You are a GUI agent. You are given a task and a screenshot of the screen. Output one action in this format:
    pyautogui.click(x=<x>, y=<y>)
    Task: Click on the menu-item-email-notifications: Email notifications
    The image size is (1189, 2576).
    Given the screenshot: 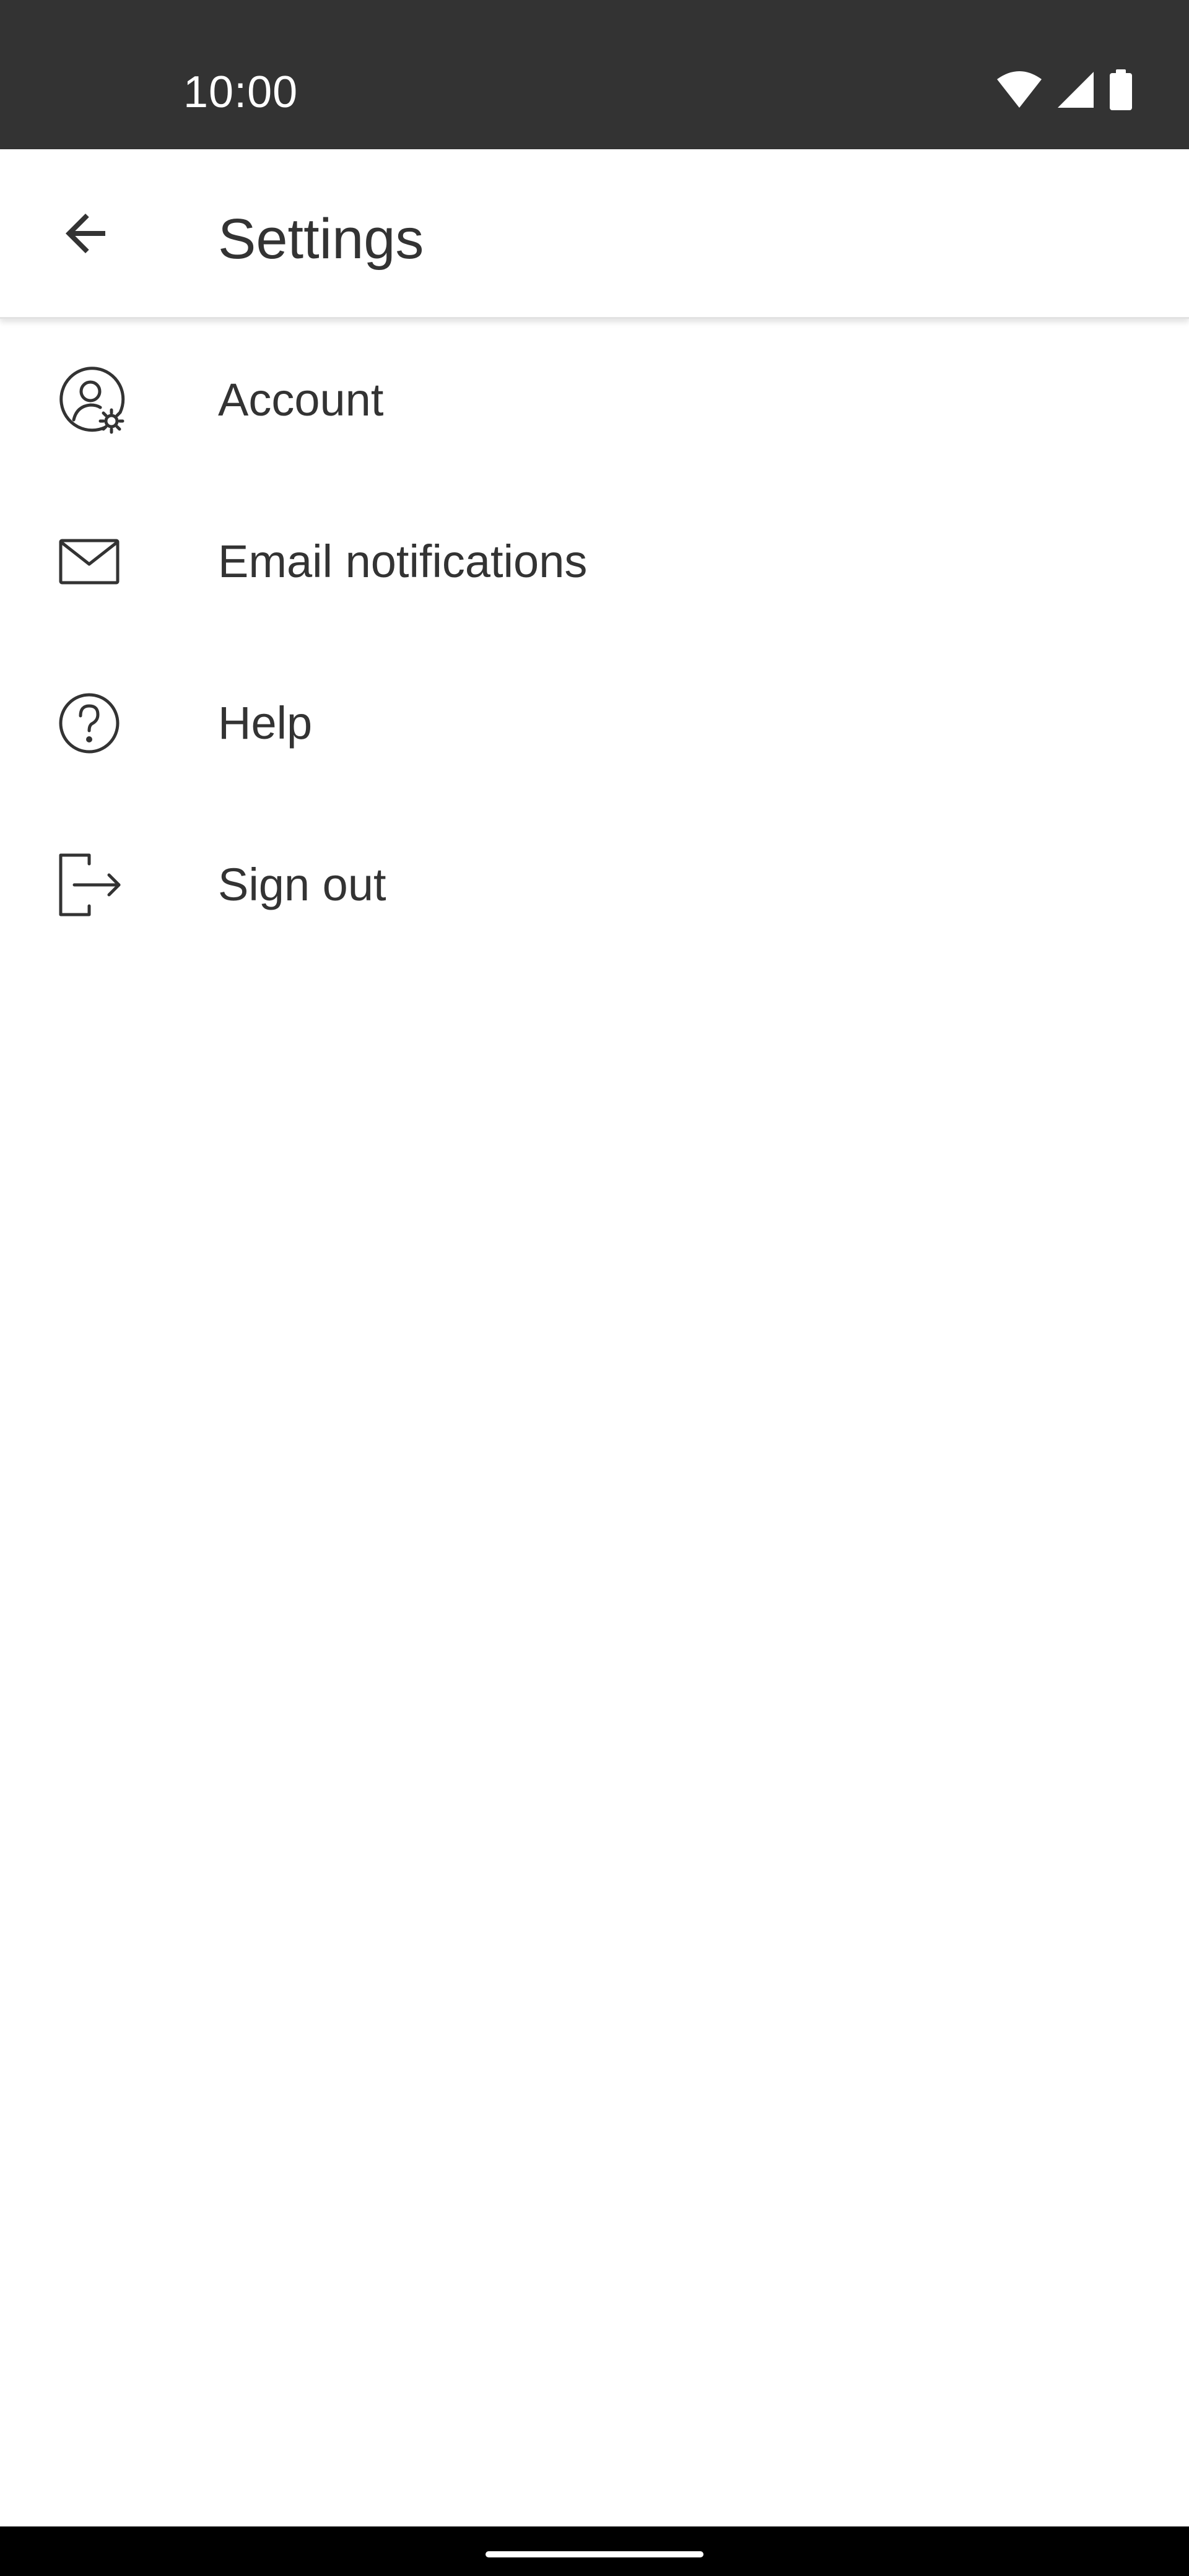 What is the action you would take?
    pyautogui.click(x=594, y=563)
    